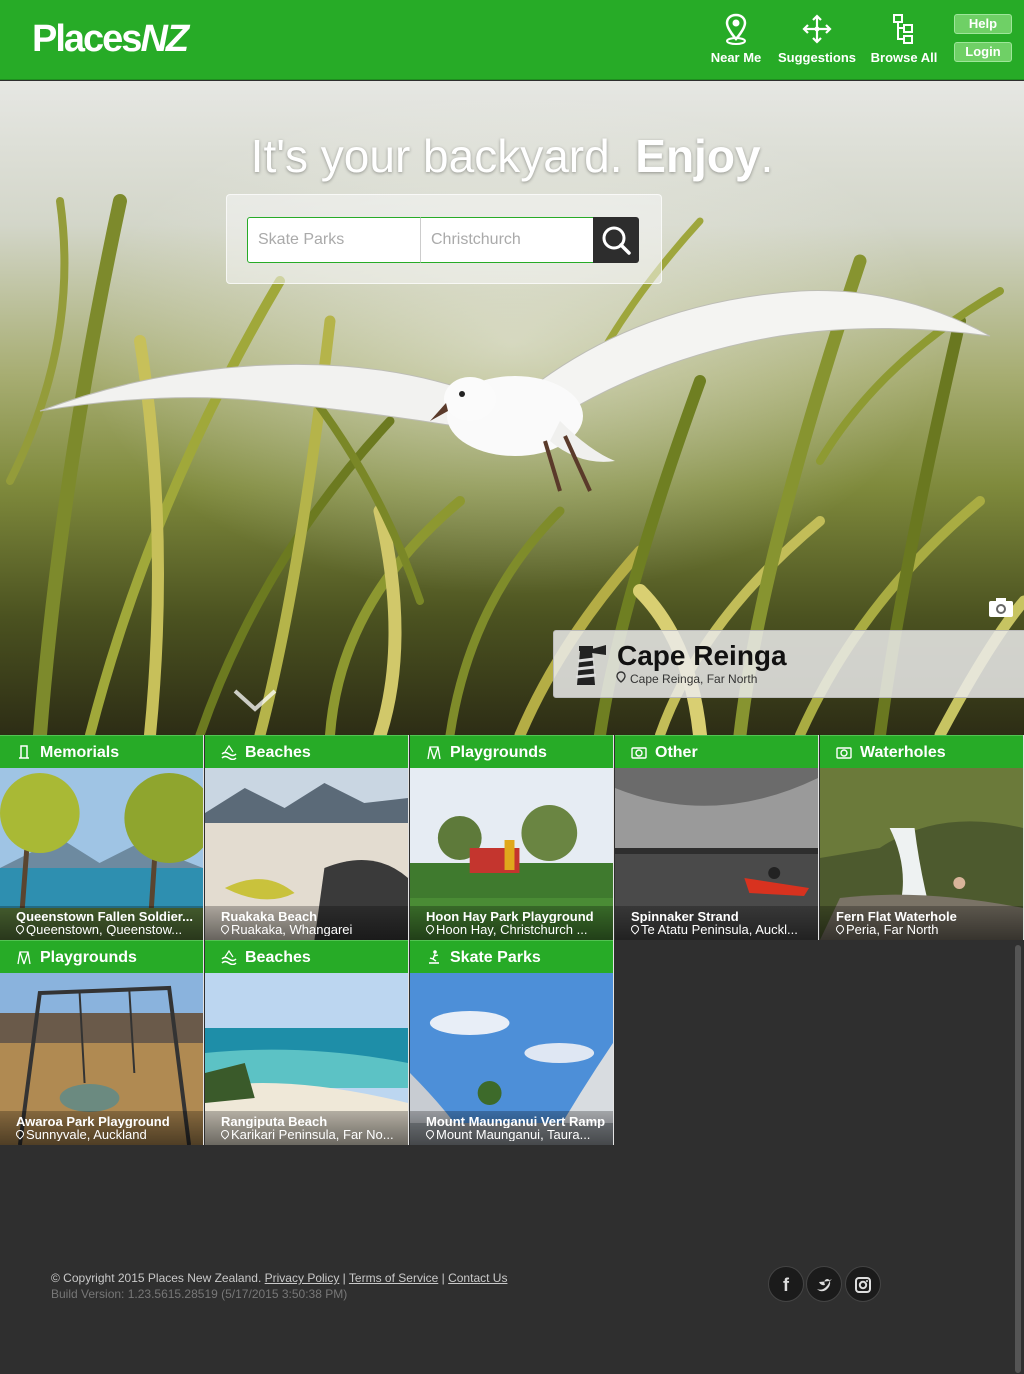 The width and height of the screenshot is (1024, 1374). What do you see at coordinates (903, 752) in the screenshot?
I see `tile-category: Waterholes` at bounding box center [903, 752].